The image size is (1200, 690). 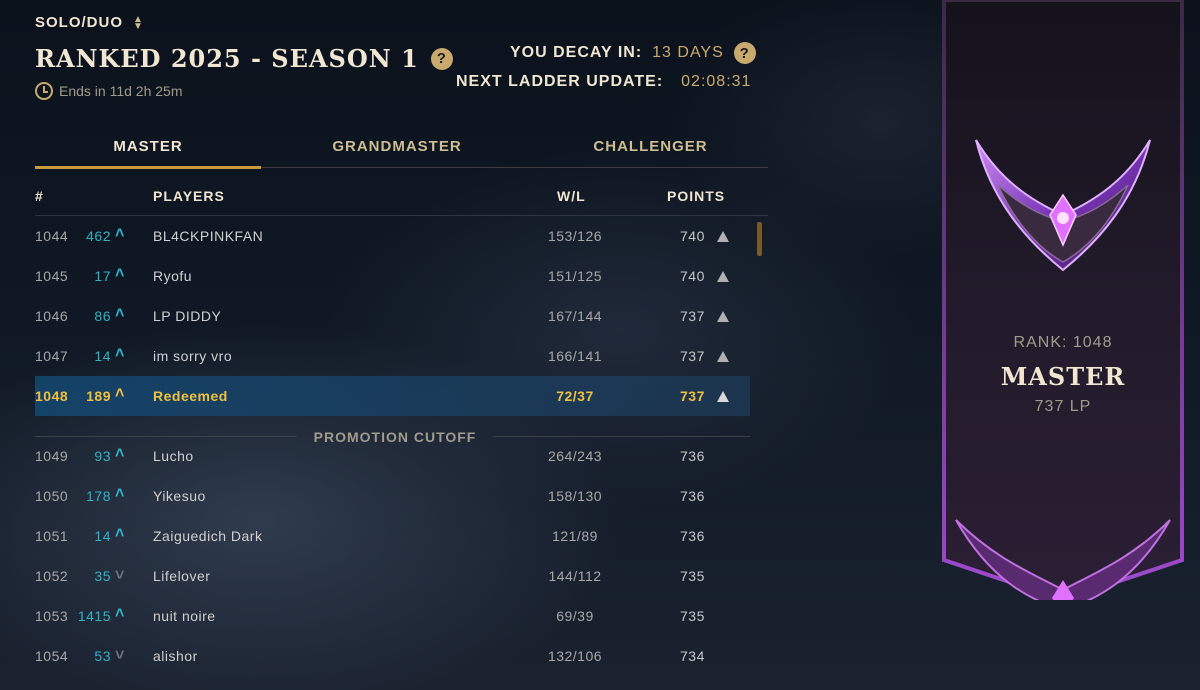 I want to click on row-player-name: Redeemed, so click(x=190, y=396).